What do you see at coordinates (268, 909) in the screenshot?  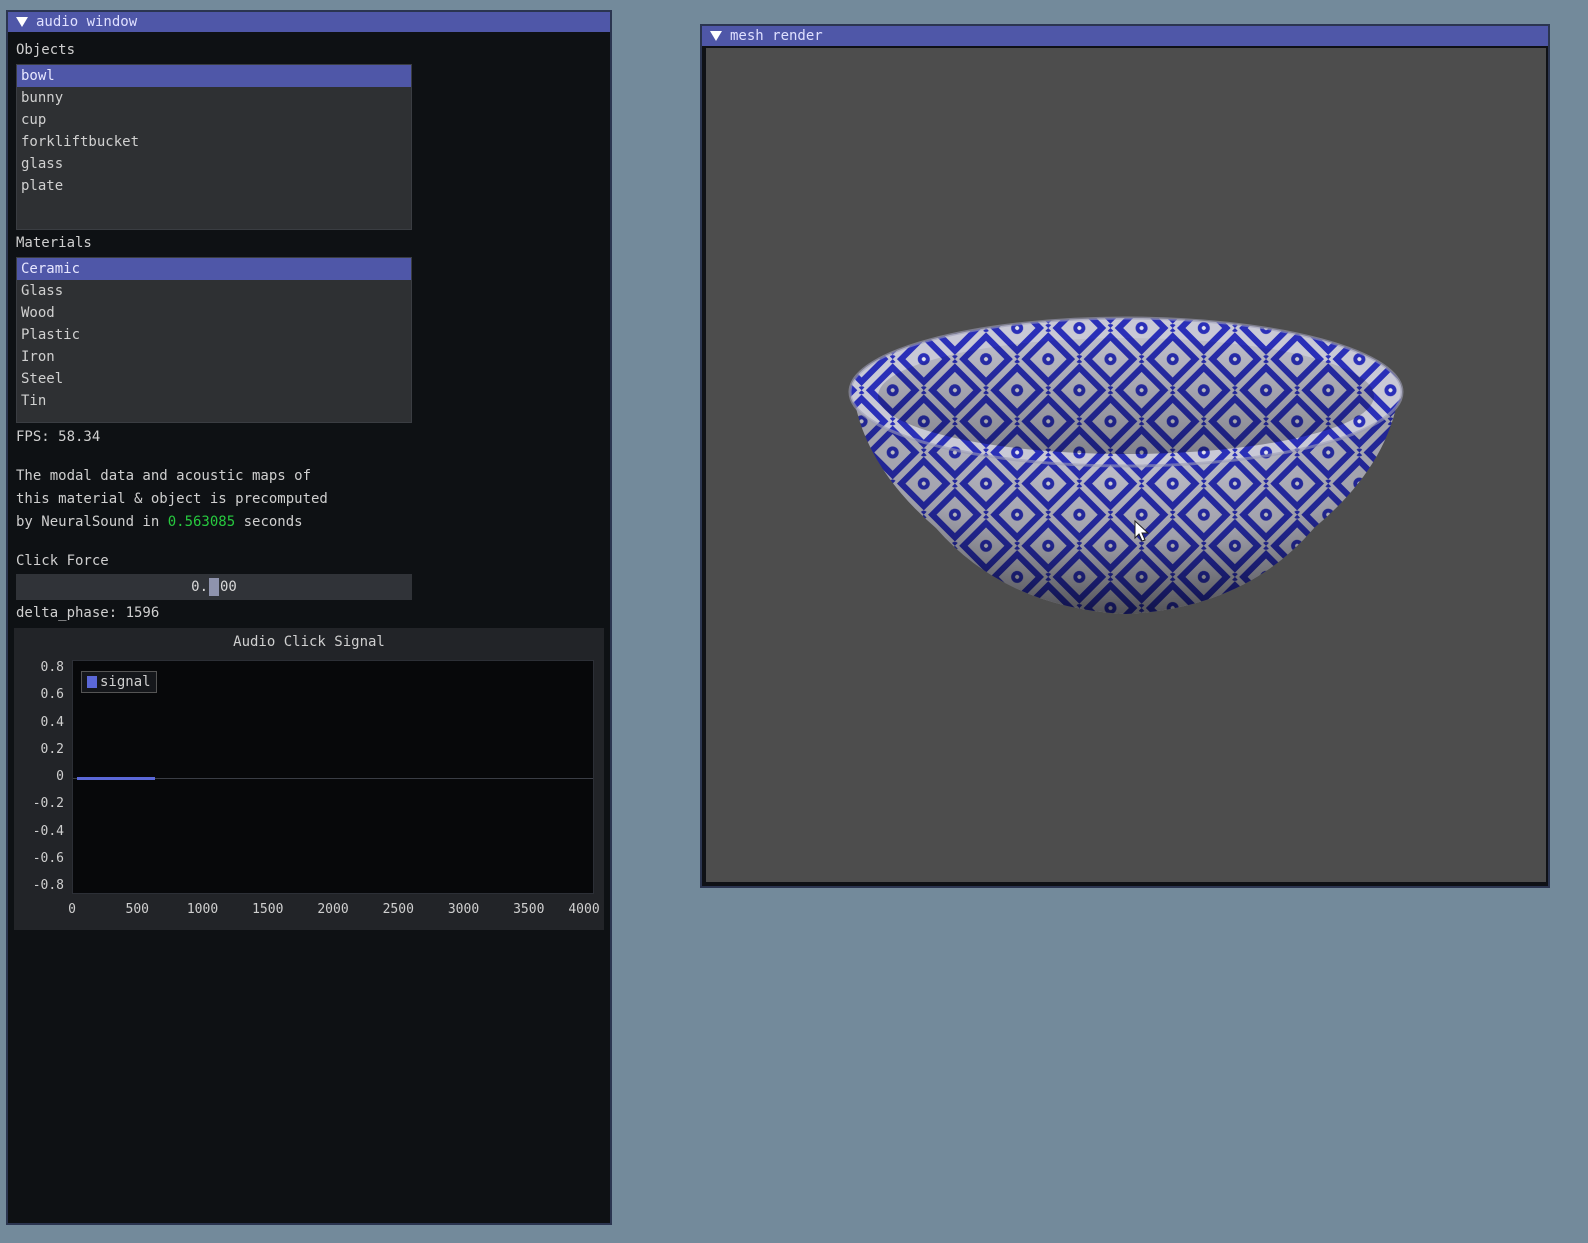 I see `x-tick-label: 1500` at bounding box center [268, 909].